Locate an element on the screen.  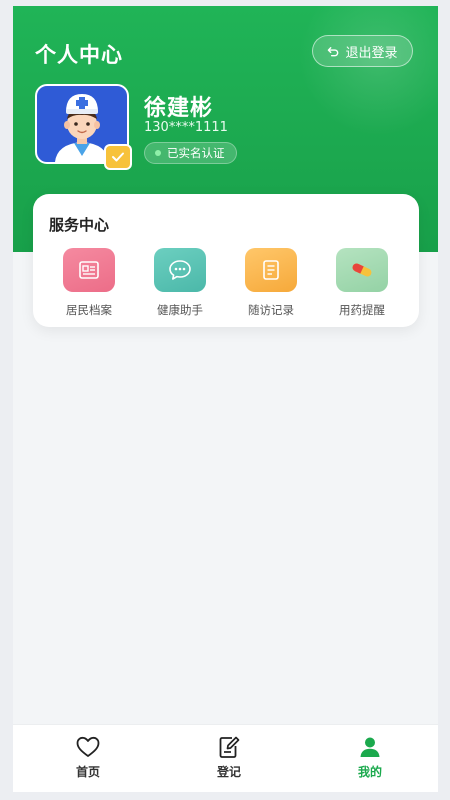
user-name: 徐建彬 is located at coordinates (179, 108).